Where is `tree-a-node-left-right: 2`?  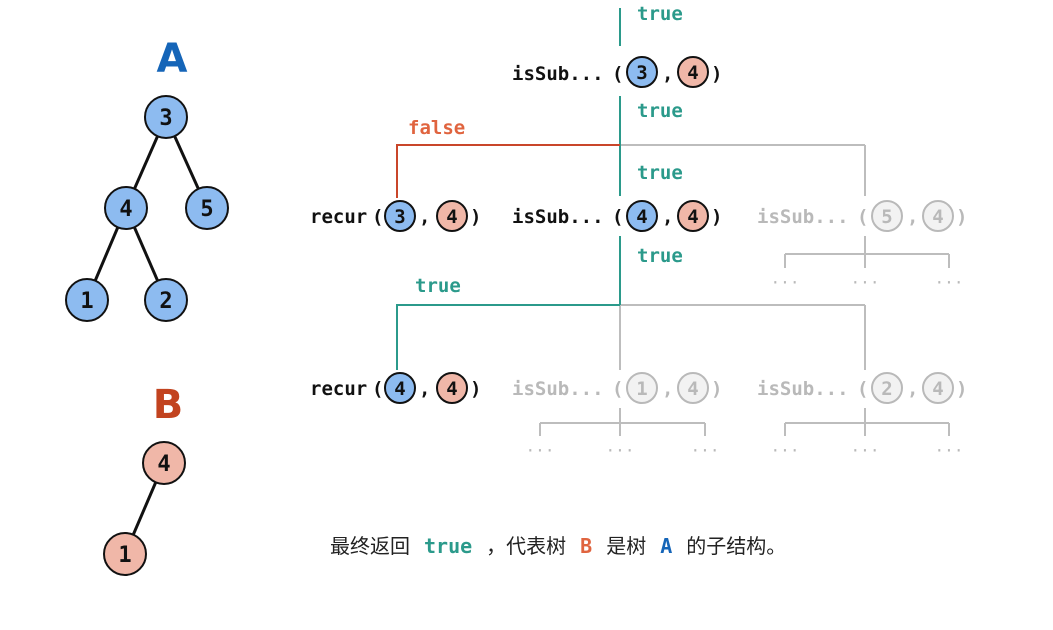
tree-a-node-left-right: 2 is located at coordinates (166, 300).